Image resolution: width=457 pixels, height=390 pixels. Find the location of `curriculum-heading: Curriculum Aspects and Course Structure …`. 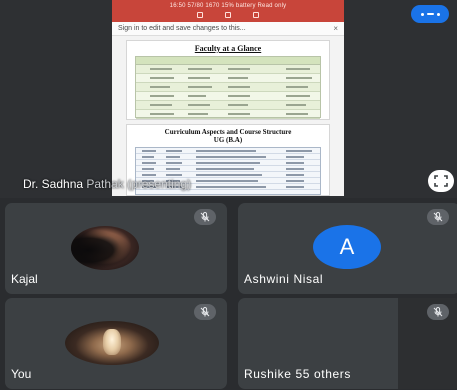

curriculum-heading: Curriculum Aspects and Course Structure … is located at coordinates (228, 136).